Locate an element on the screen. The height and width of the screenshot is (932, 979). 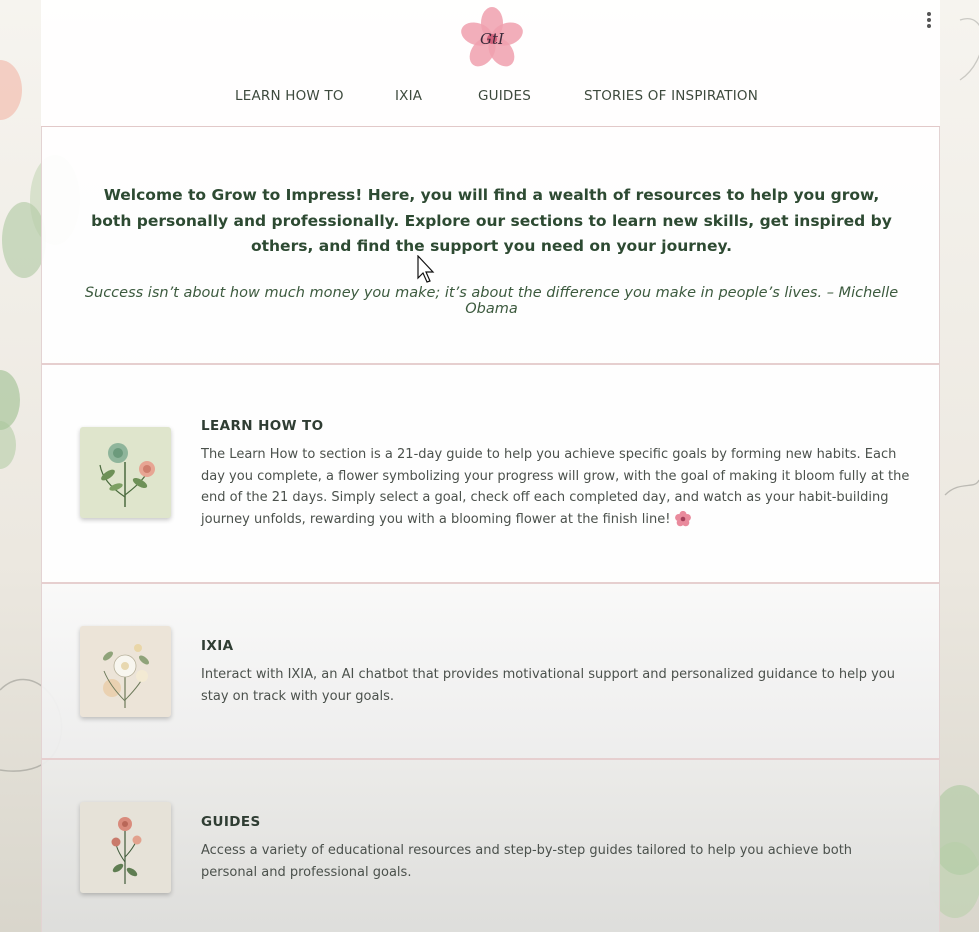
green-bouquet-icon is located at coordinates (125, 472).